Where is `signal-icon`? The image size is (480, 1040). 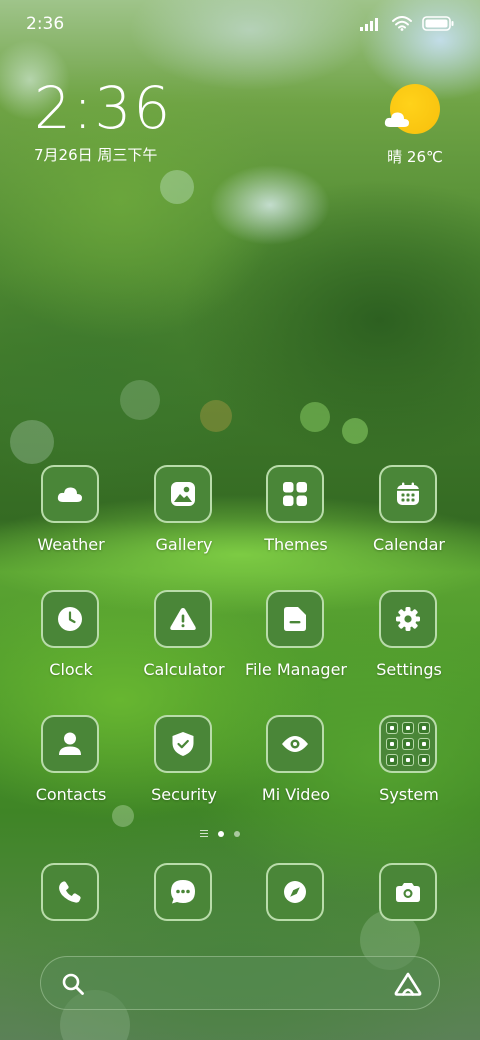
signal-icon is located at coordinates (371, 24).